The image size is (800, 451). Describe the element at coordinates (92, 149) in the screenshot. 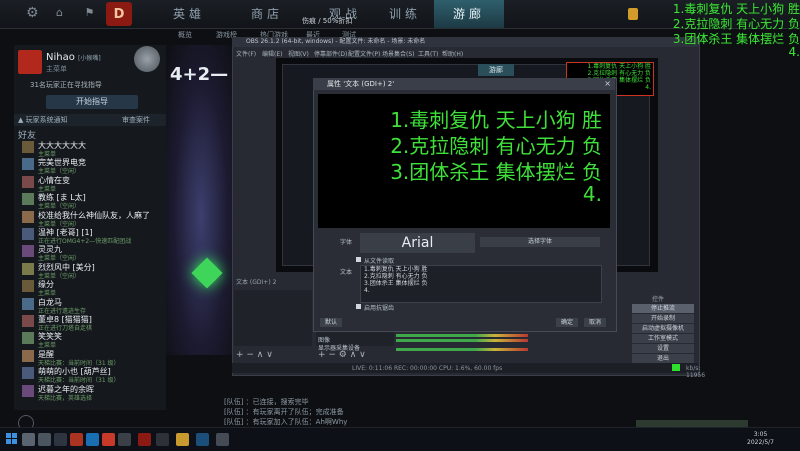

I see `friend-list-item: 大大大大大大 主菜单` at that location.